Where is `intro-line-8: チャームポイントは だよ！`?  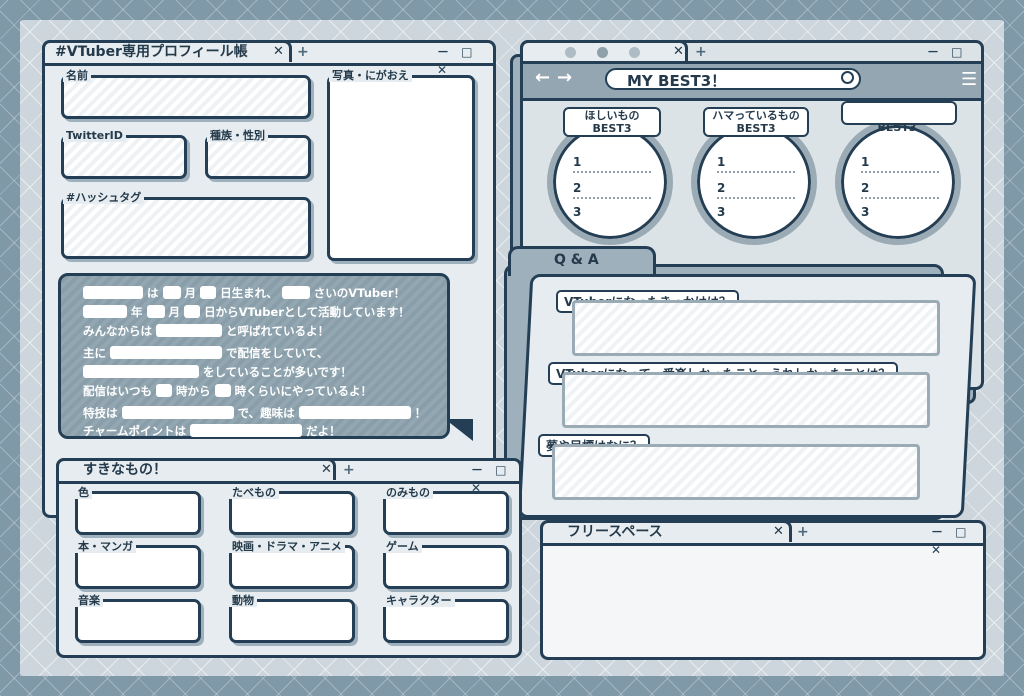
intro-line-8: チャームポイントは だよ！ is located at coordinates (212, 431).